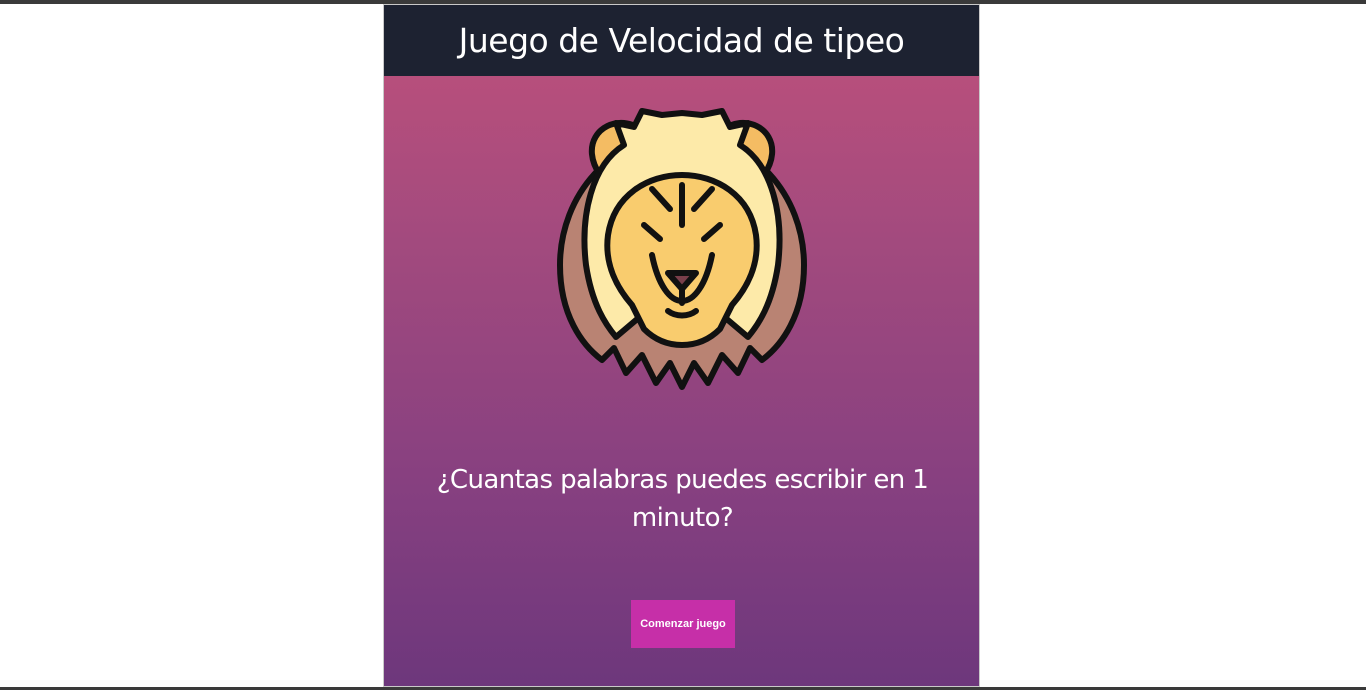 The height and width of the screenshot is (690, 1366). Describe the element at coordinates (682, 250) in the screenshot. I see `lion-icon` at that location.